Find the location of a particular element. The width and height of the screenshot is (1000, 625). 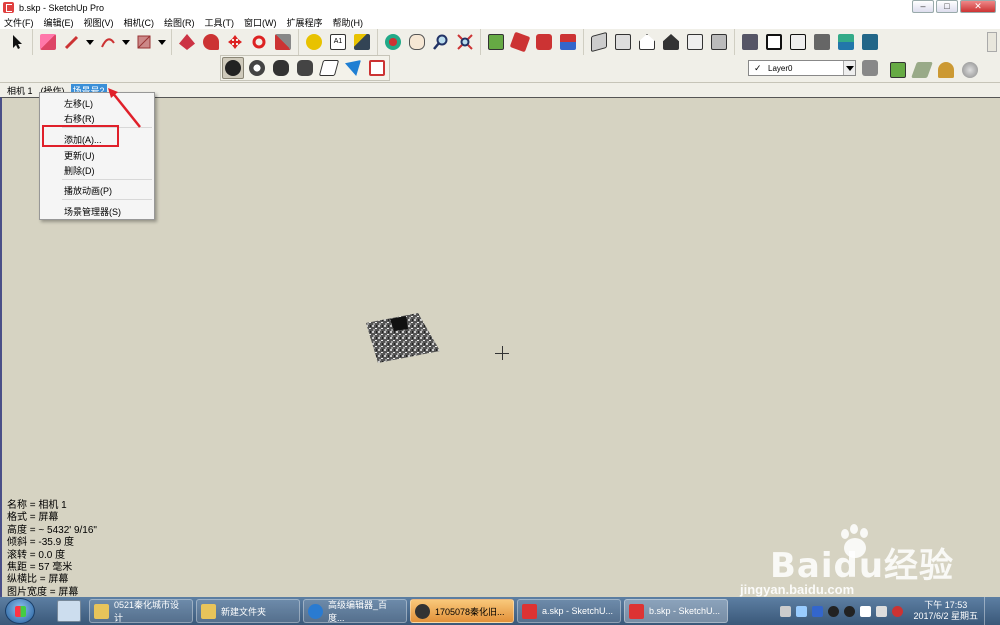

line-dropdown is located at coordinates (90, 42).